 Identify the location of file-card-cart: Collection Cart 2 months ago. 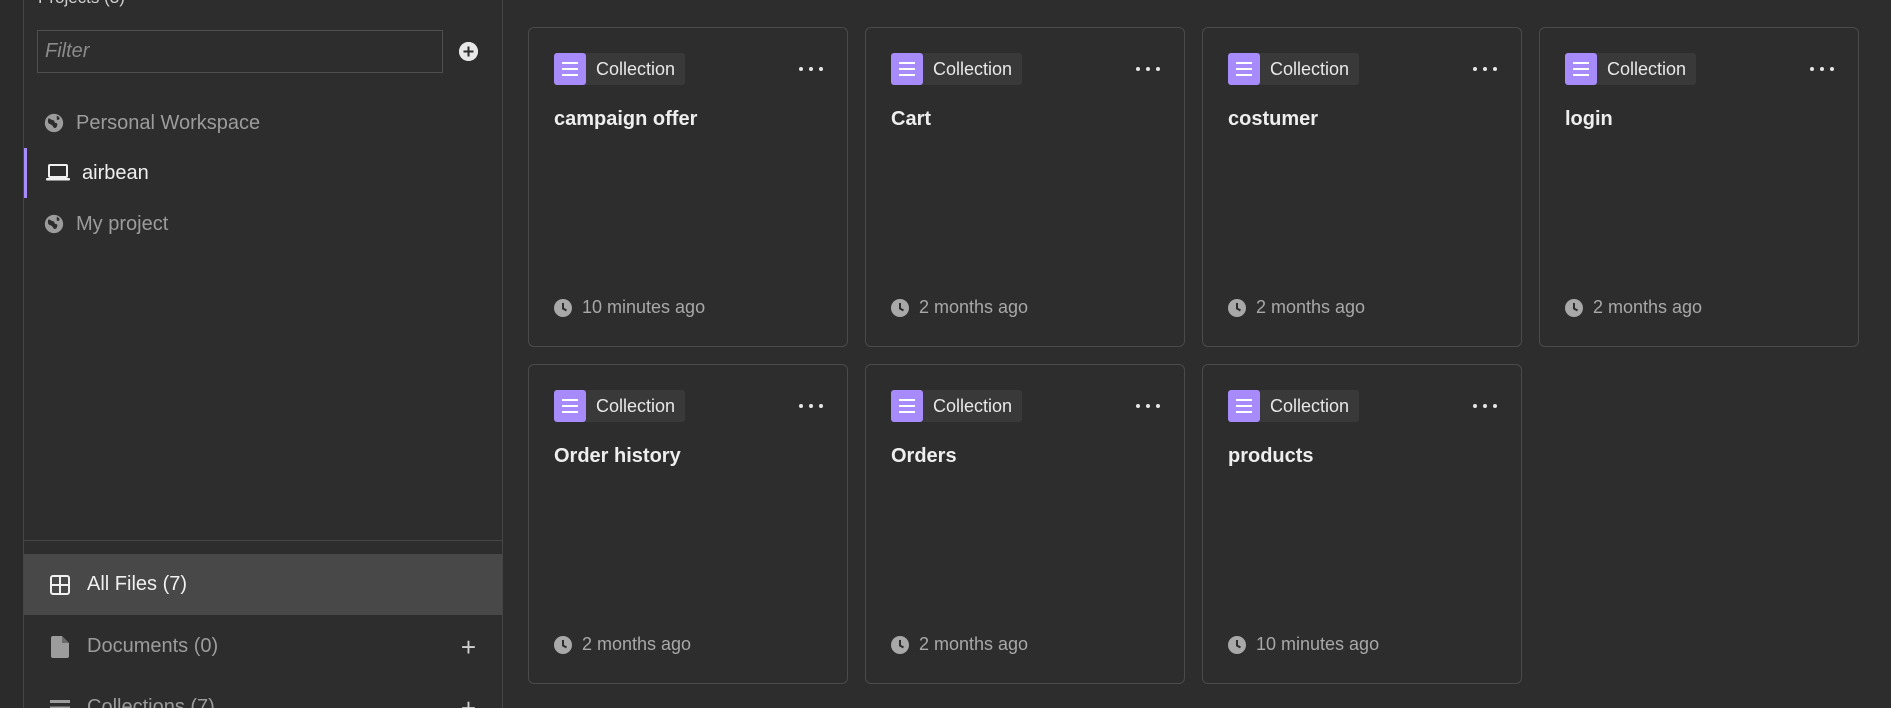
(1025, 187).